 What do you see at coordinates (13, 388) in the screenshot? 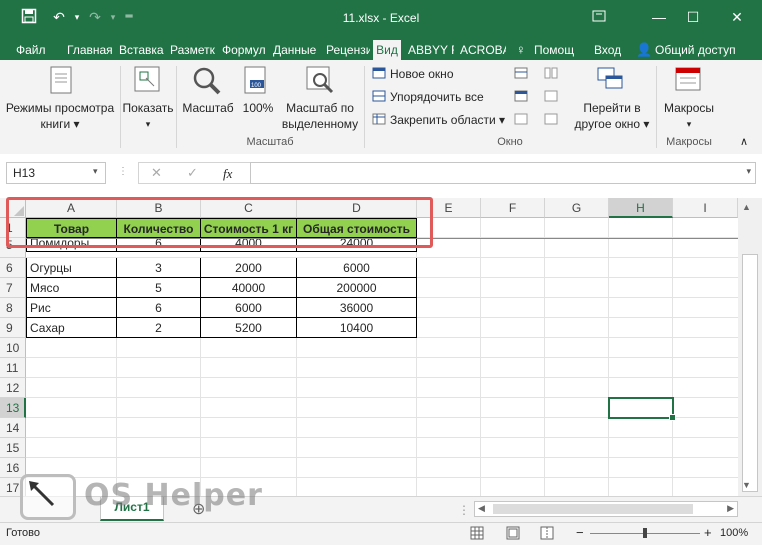
I see `row-header: 12` at bounding box center [13, 388].